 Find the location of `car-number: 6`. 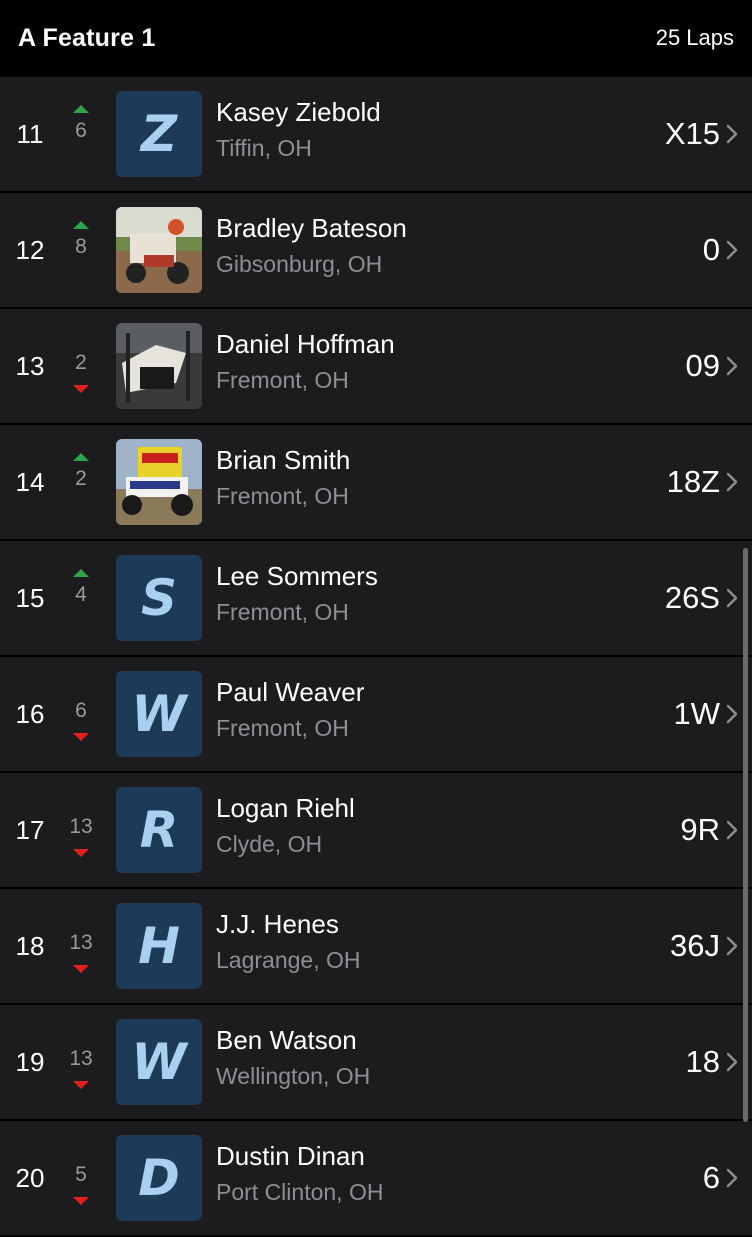

car-number: 6 is located at coordinates (711, 1177).